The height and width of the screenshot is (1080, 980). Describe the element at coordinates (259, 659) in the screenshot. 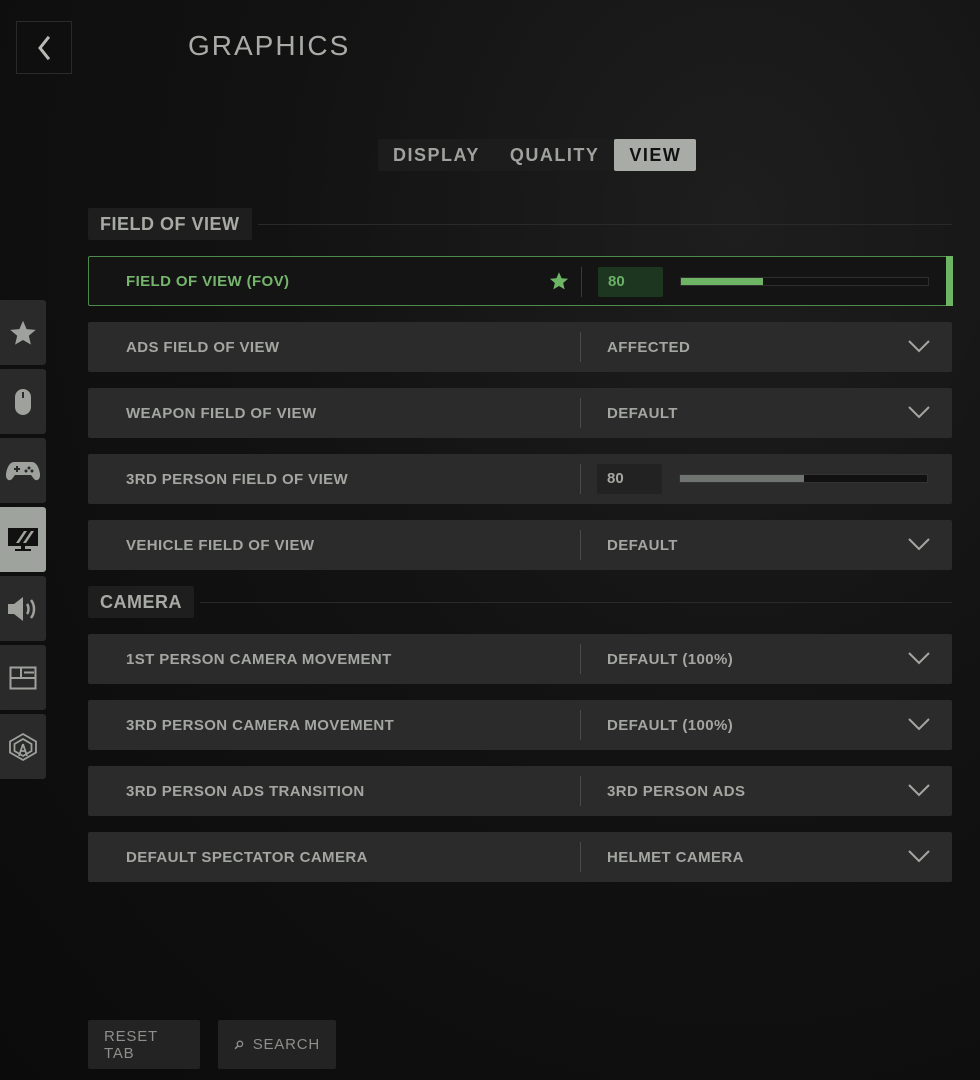

I see `setting-label: 1ST PERSON CAMERA MOVEMENT` at that location.